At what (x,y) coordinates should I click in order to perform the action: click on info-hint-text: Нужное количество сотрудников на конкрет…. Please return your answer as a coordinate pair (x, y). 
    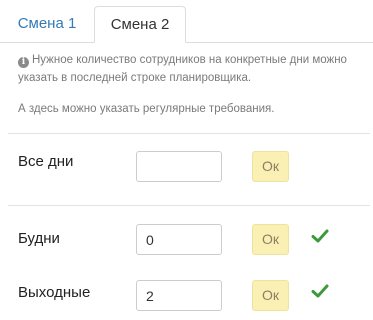
    Looking at the image, I should click on (182, 69).